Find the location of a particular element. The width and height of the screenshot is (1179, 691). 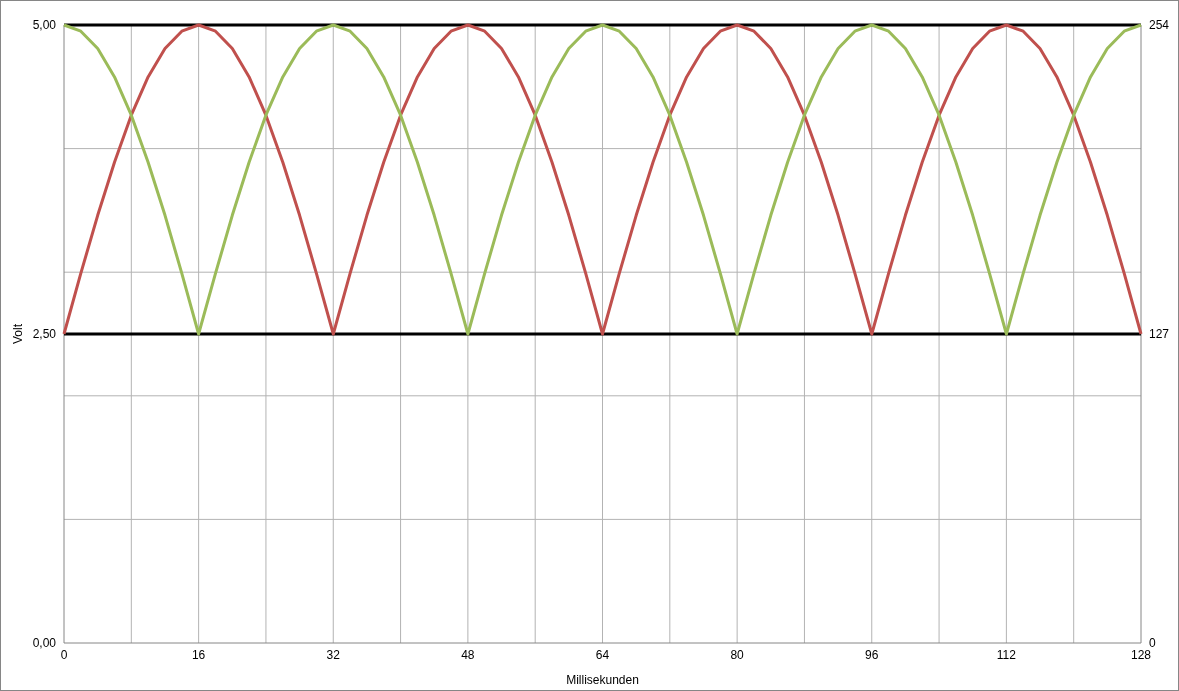

axis-label: 16 is located at coordinates (198, 655).